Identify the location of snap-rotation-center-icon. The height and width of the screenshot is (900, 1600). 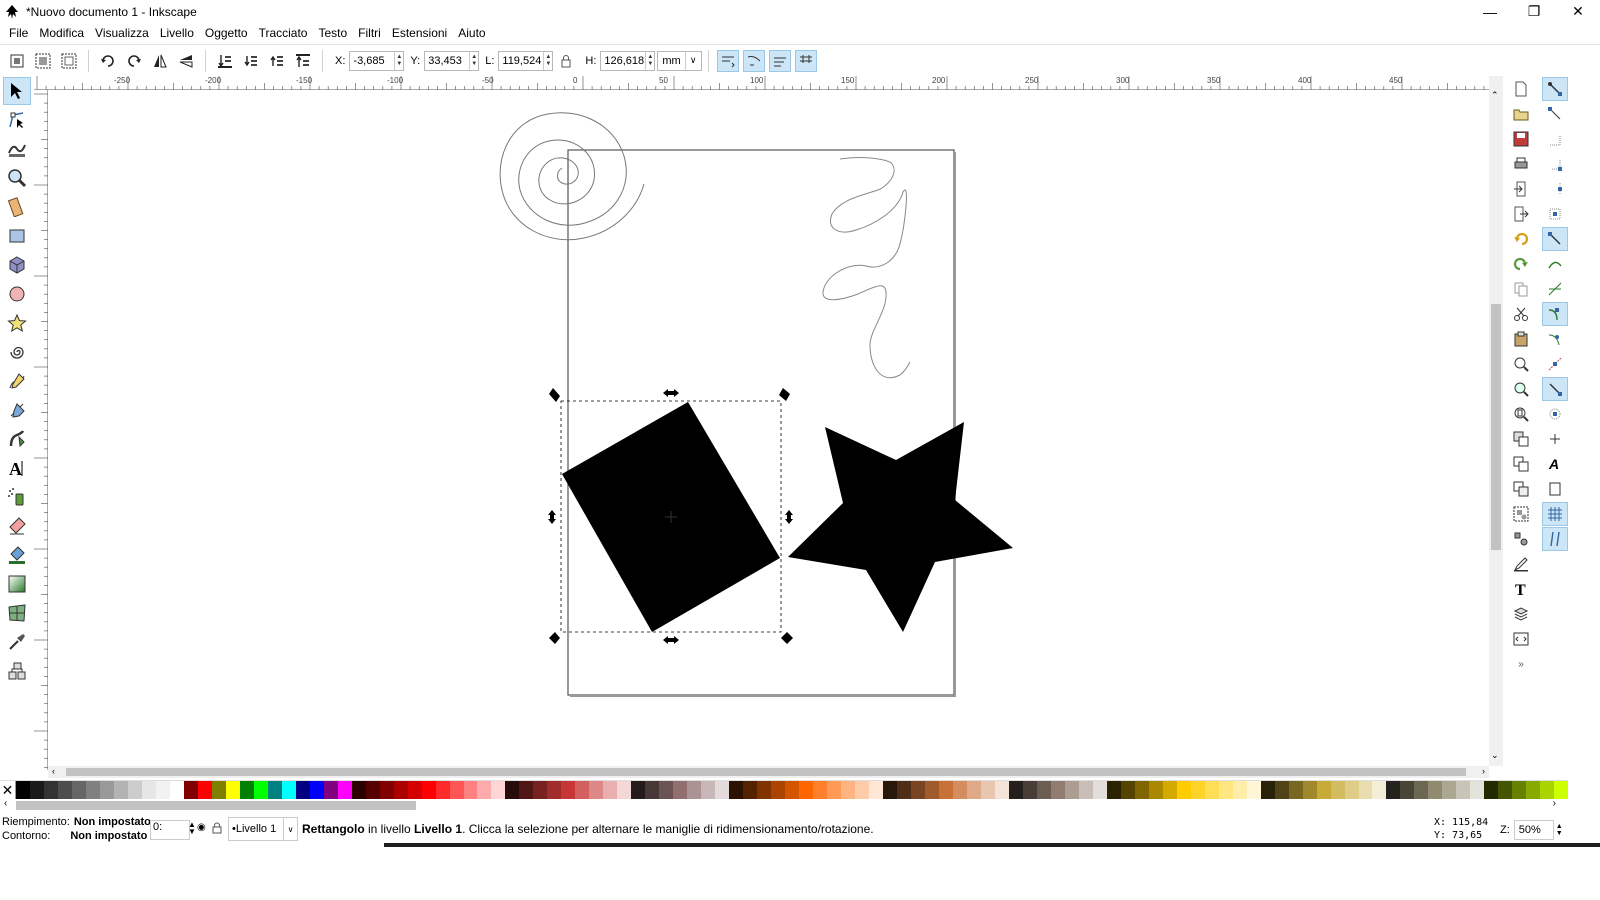
(1555, 439).